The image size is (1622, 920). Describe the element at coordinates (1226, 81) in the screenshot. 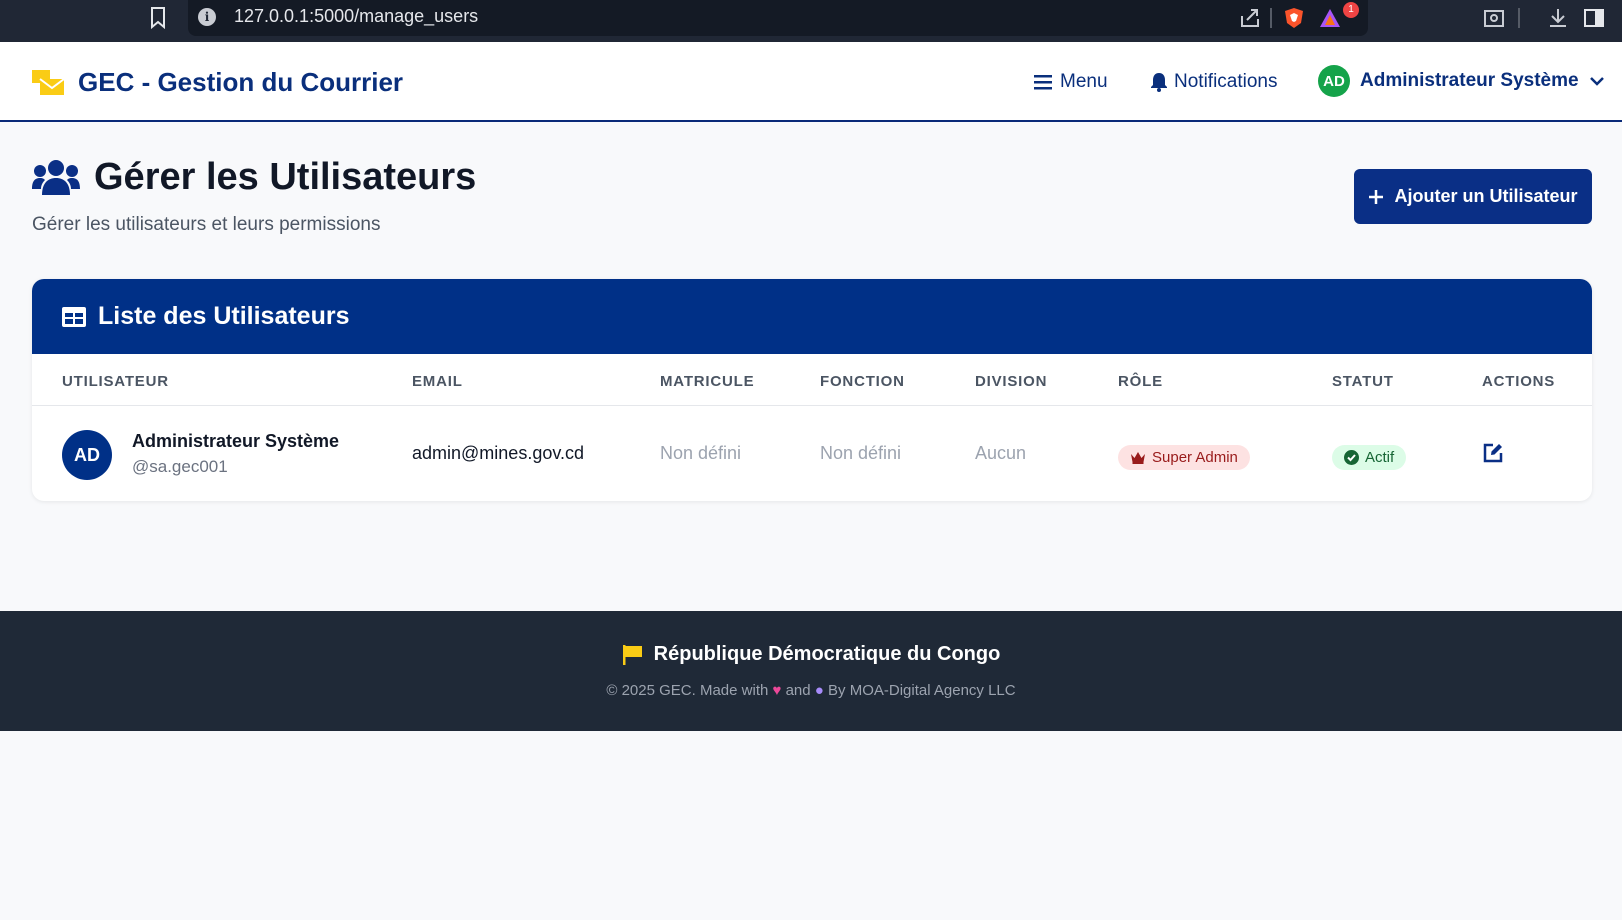

I see `notifications-label: Notifications` at that location.